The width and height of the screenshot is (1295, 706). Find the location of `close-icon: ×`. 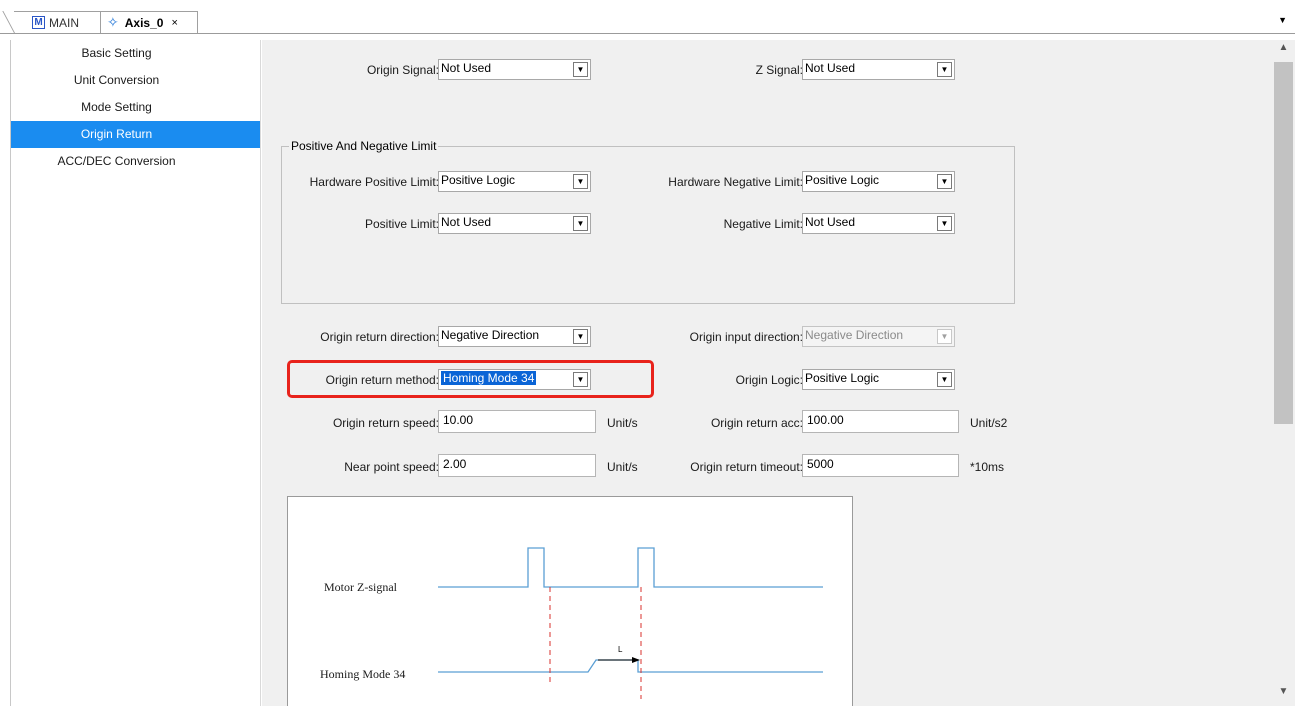

close-icon: × is located at coordinates (174, 23).